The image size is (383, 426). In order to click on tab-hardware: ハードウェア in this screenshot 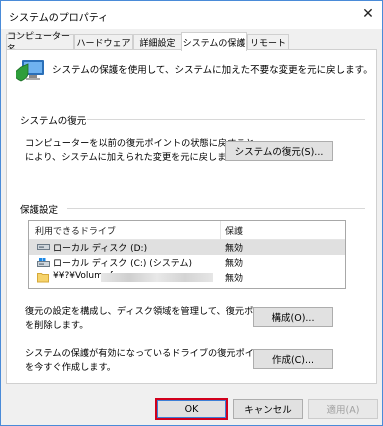, I will do `click(103, 41)`.